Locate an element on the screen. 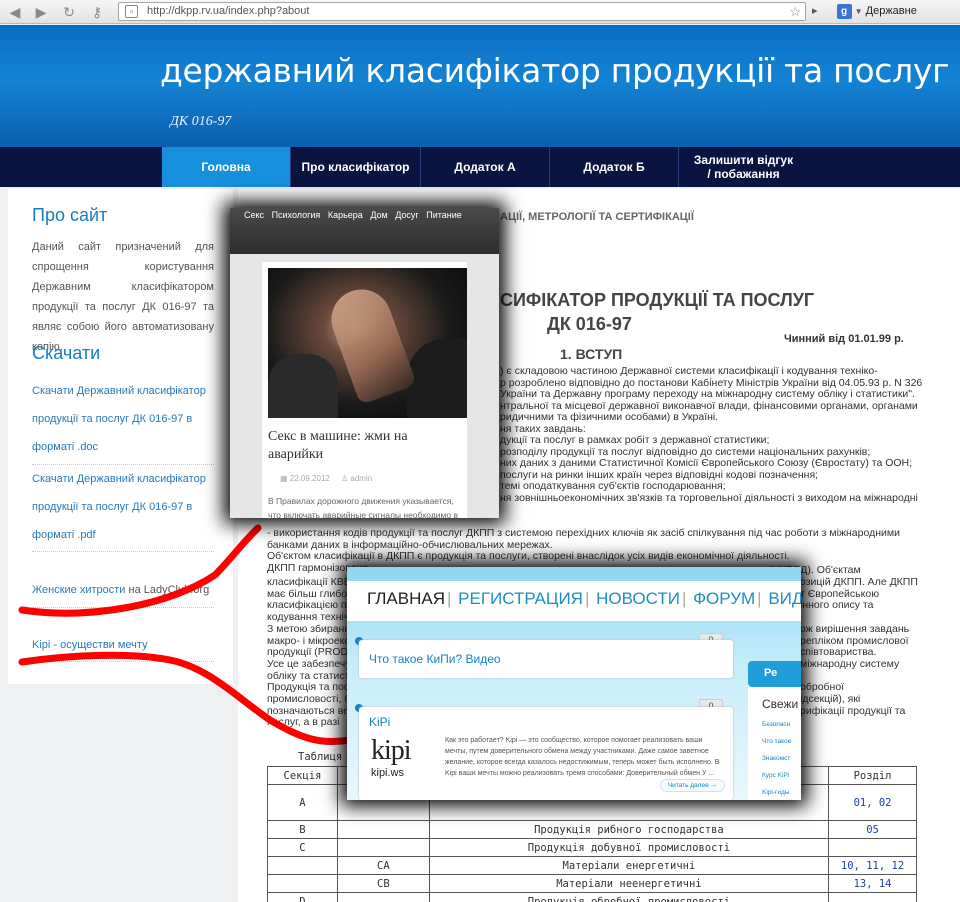  ad-ladyclub-suffix: на LadyClub.org is located at coordinates (169, 590).